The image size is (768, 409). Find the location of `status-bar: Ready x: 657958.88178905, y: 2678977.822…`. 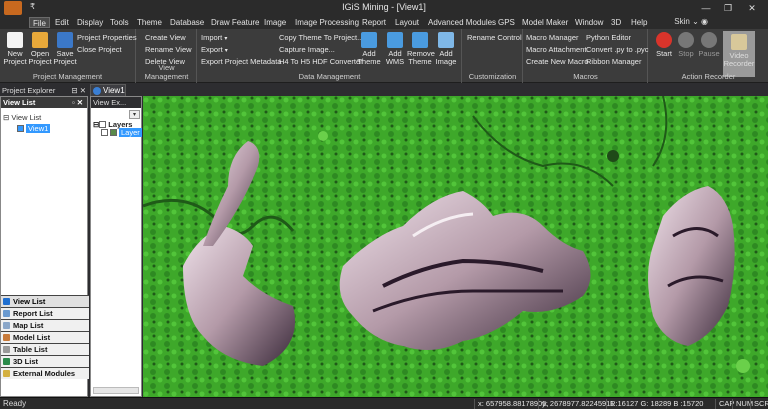

status-bar: Ready x: 657958.88178905, y: 2678977.822… is located at coordinates (384, 403).